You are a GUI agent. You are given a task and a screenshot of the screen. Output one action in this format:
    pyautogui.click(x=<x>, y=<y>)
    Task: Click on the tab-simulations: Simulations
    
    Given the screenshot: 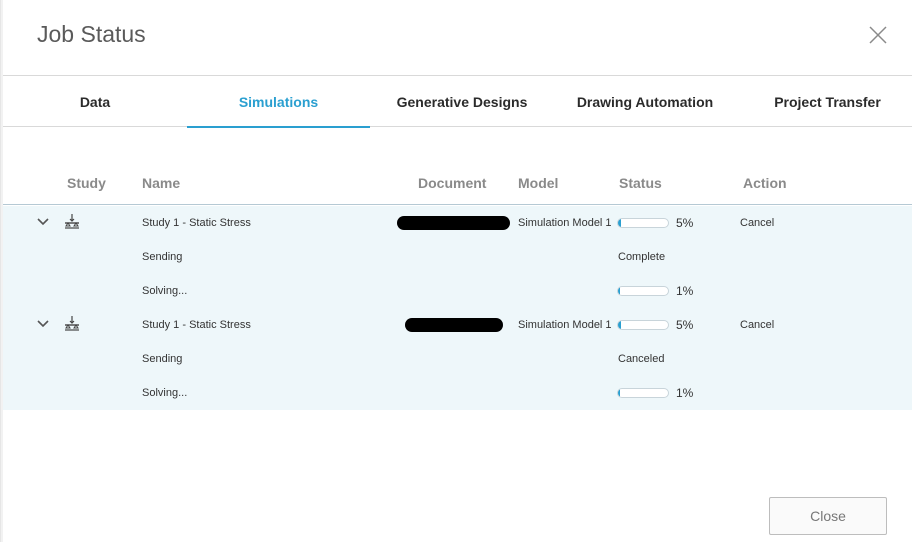 What is the action you would take?
    pyautogui.click(x=278, y=102)
    